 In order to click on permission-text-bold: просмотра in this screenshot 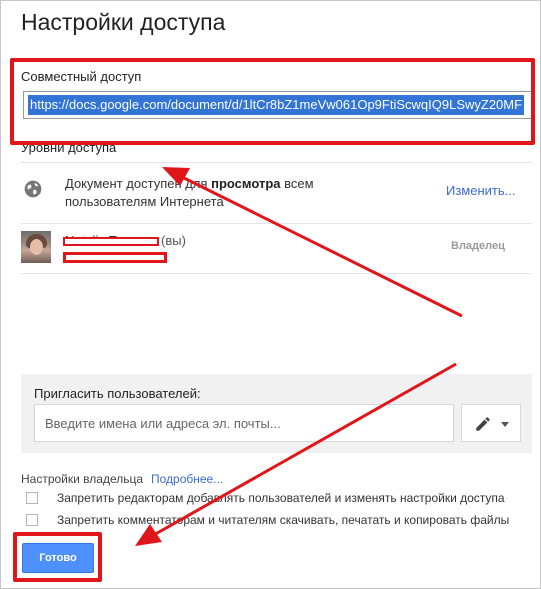, I will do `click(246, 183)`.